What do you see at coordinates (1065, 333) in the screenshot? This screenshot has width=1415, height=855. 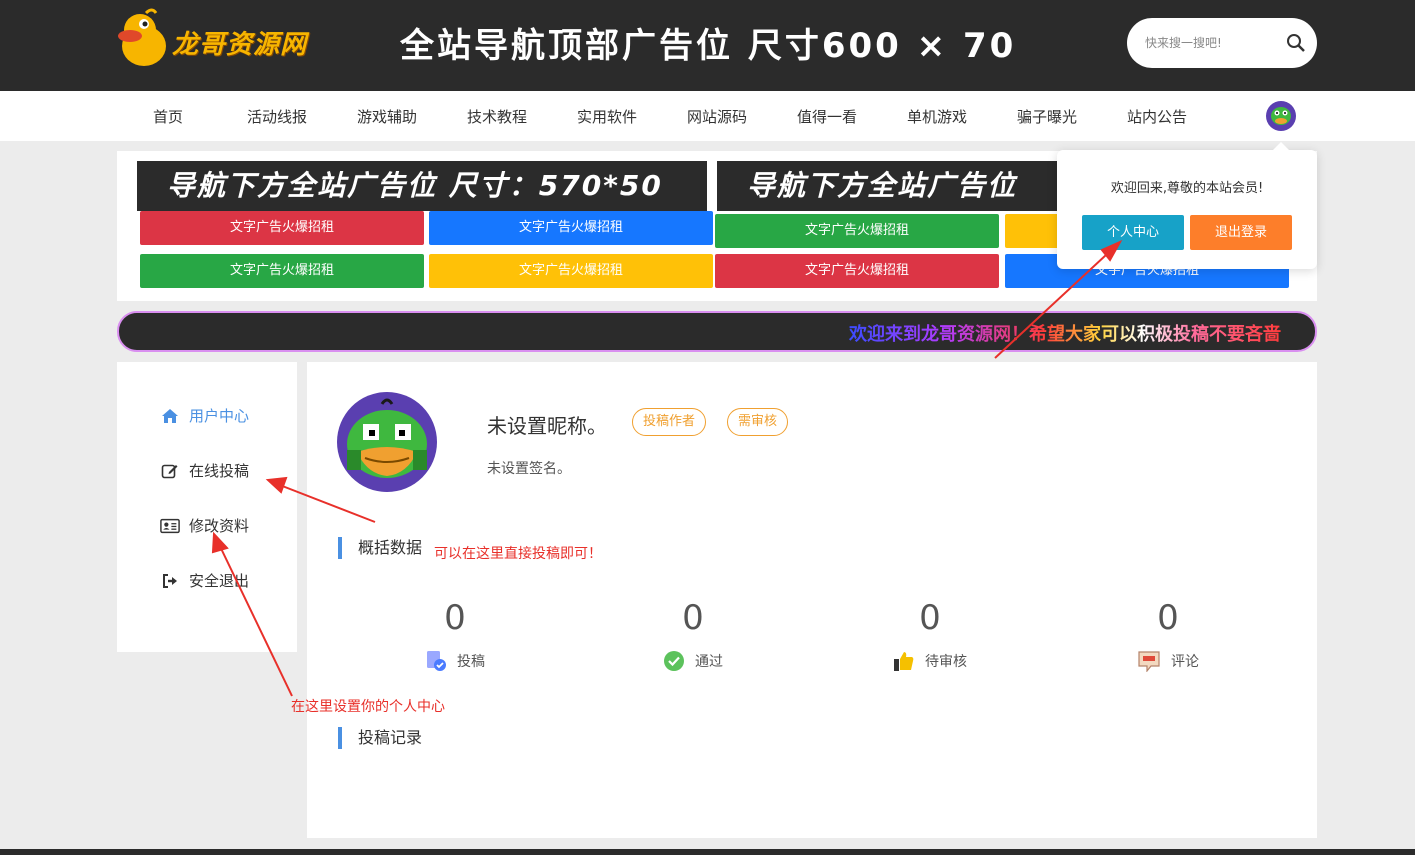 I see `marquee-text: 欢迎来到龙哥资源网！希望大家可以积极投稿不要吝啬` at bounding box center [1065, 333].